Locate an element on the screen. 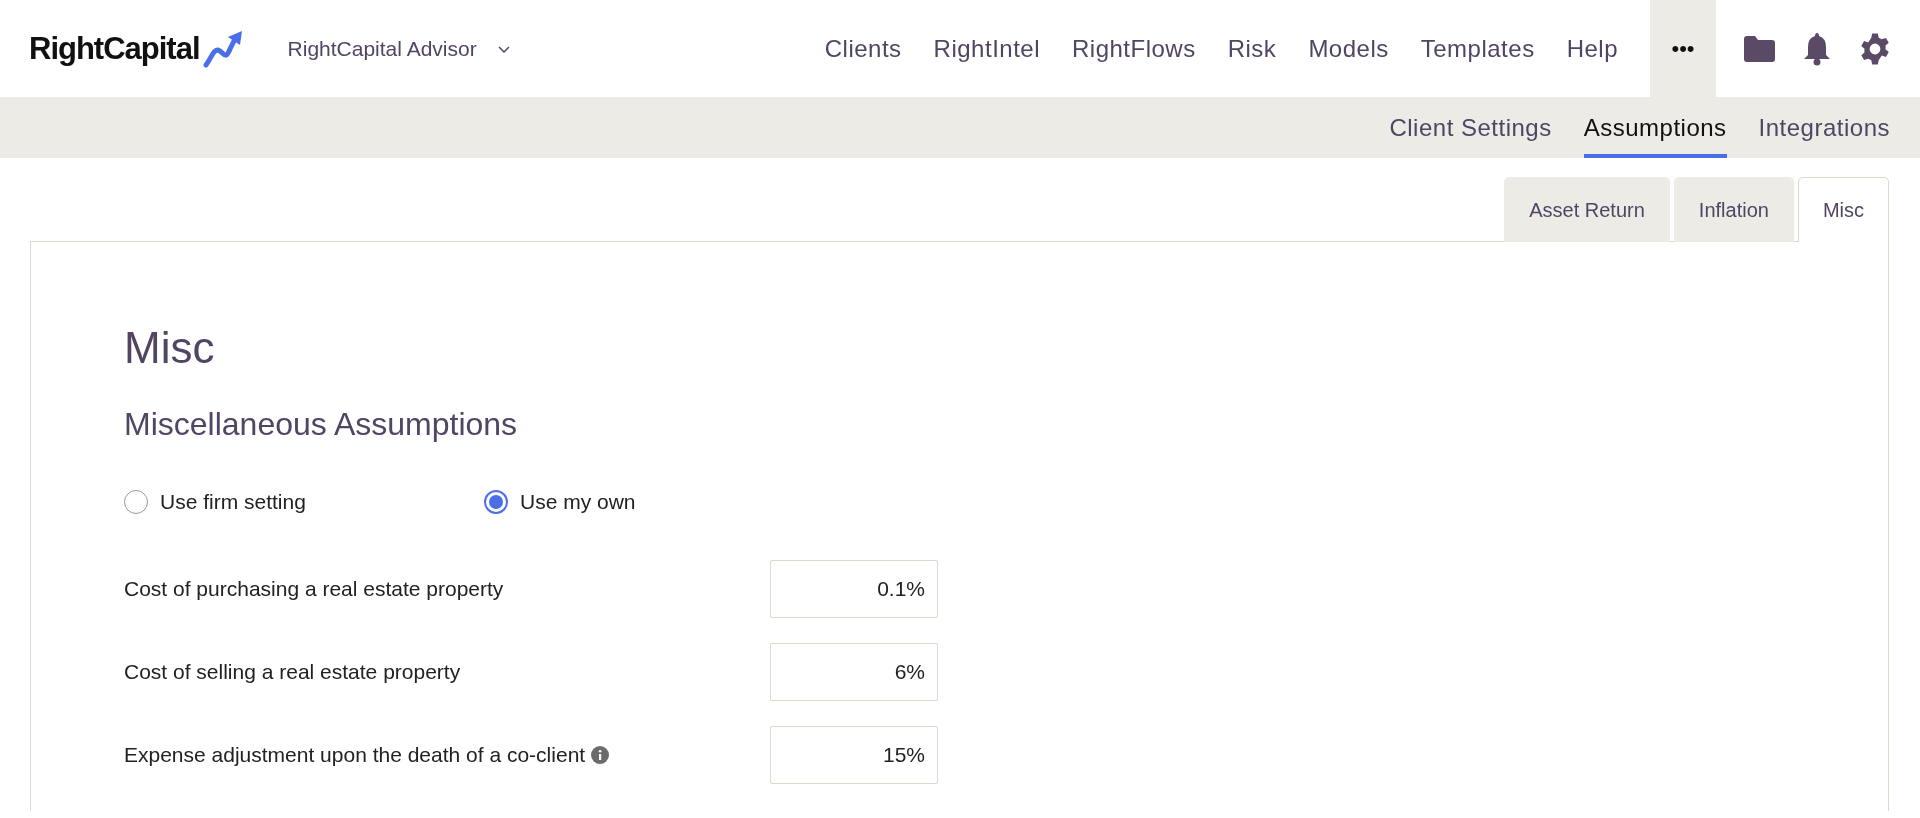 This screenshot has height=818, width=1920. logo-text: RightCapital is located at coordinates (114, 48).